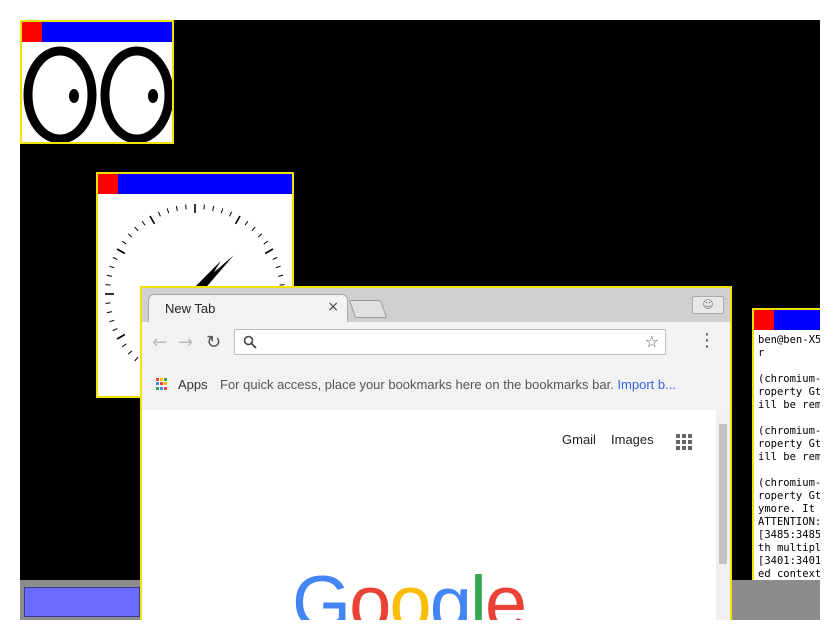 This screenshot has width=840, height=640. Describe the element at coordinates (248, 308) in the screenshot. I see `tab-new-tab: New Tab ×` at that location.